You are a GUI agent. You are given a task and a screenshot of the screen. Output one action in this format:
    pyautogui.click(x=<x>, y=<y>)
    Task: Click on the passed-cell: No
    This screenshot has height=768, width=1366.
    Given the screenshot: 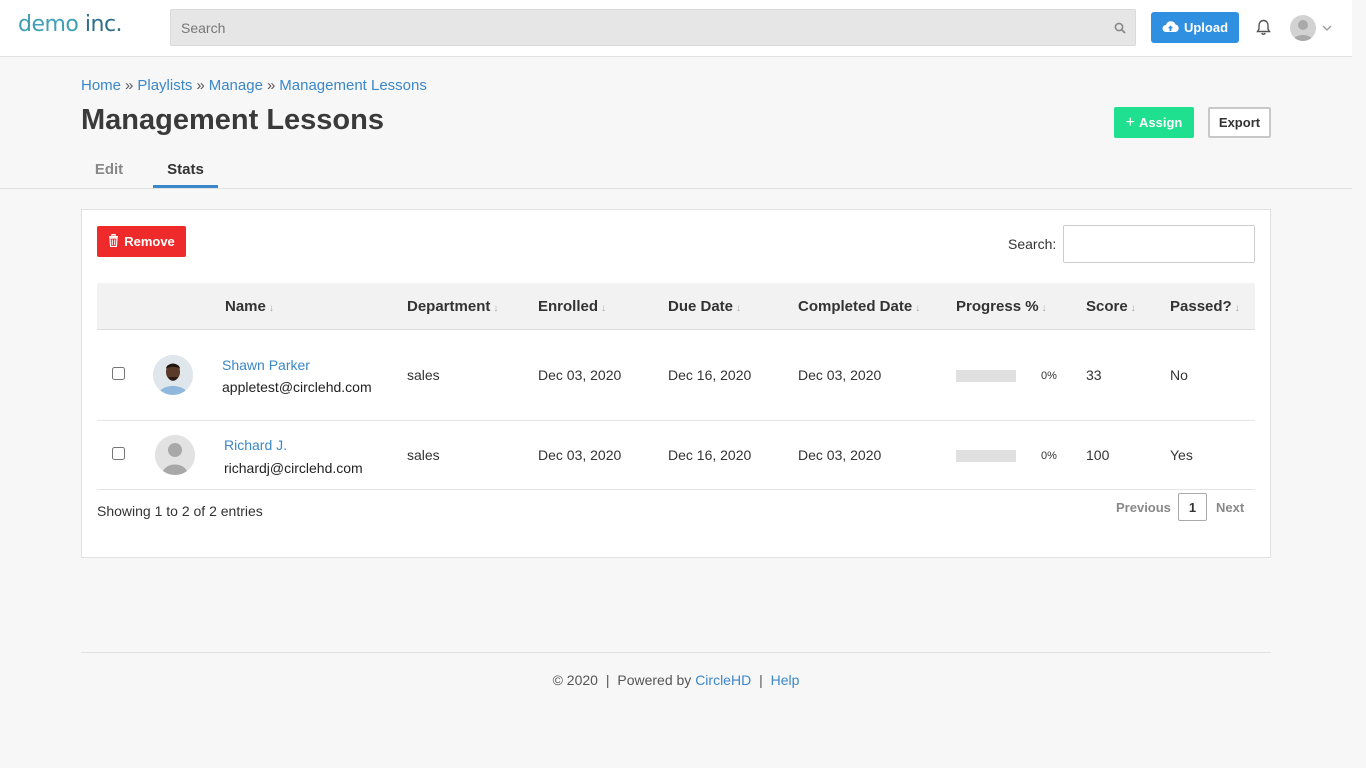 What is the action you would take?
    pyautogui.click(x=1179, y=375)
    